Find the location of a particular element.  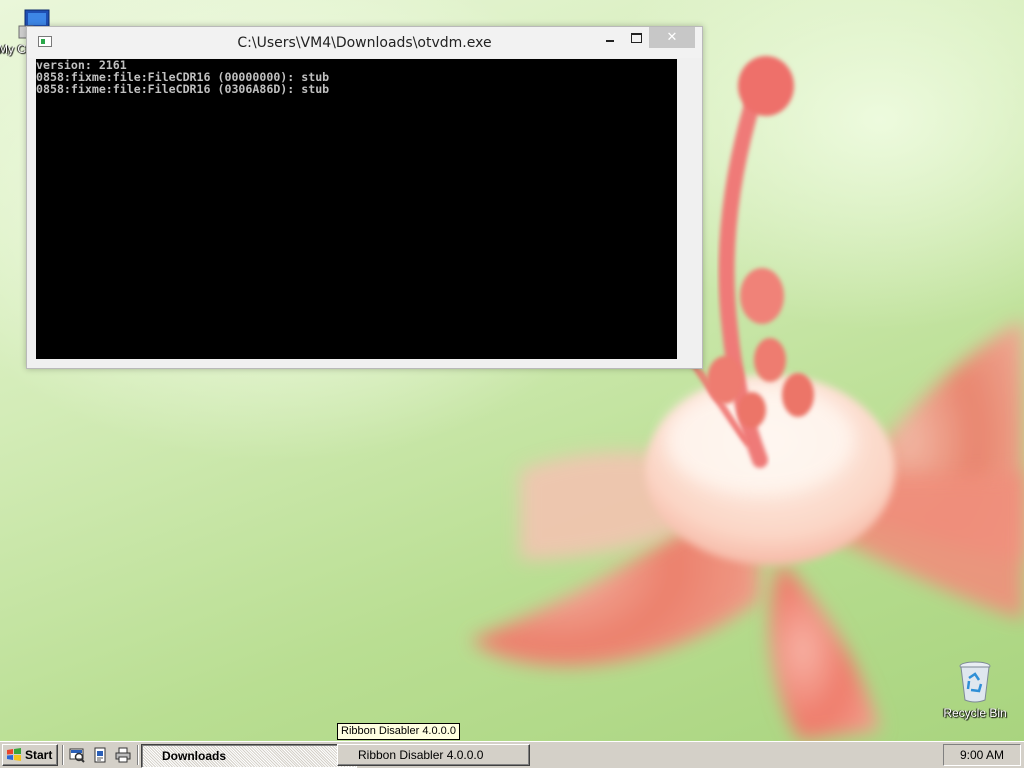

printer-icon is located at coordinates (123, 755).